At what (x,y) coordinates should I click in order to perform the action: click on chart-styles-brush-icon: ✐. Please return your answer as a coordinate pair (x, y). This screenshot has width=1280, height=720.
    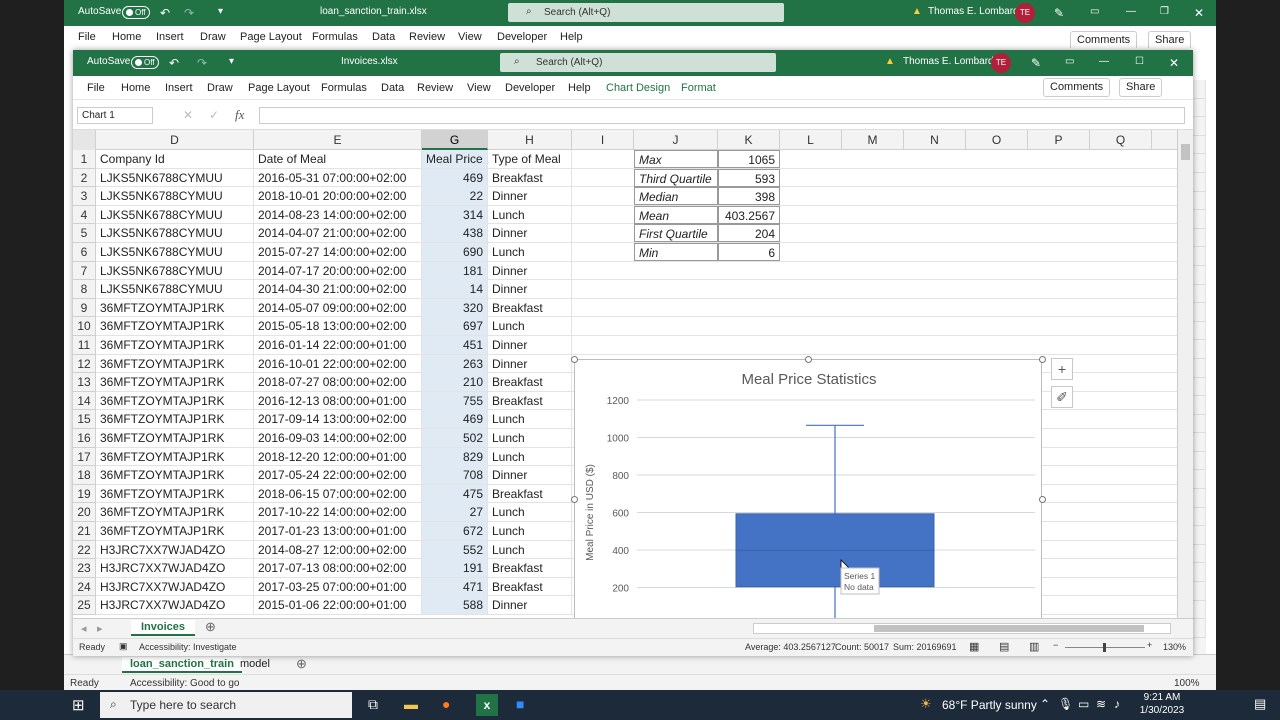
    Looking at the image, I should click on (1062, 397).